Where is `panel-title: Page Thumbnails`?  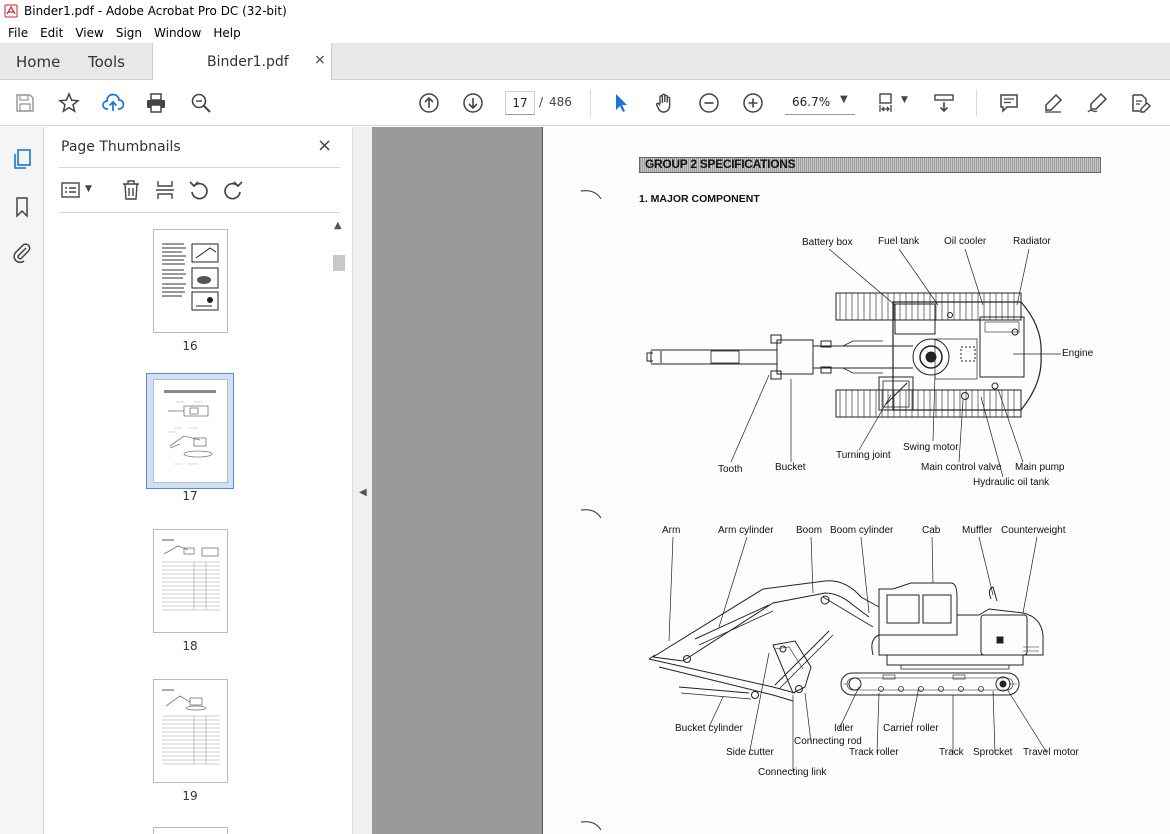 panel-title: Page Thumbnails is located at coordinates (121, 147).